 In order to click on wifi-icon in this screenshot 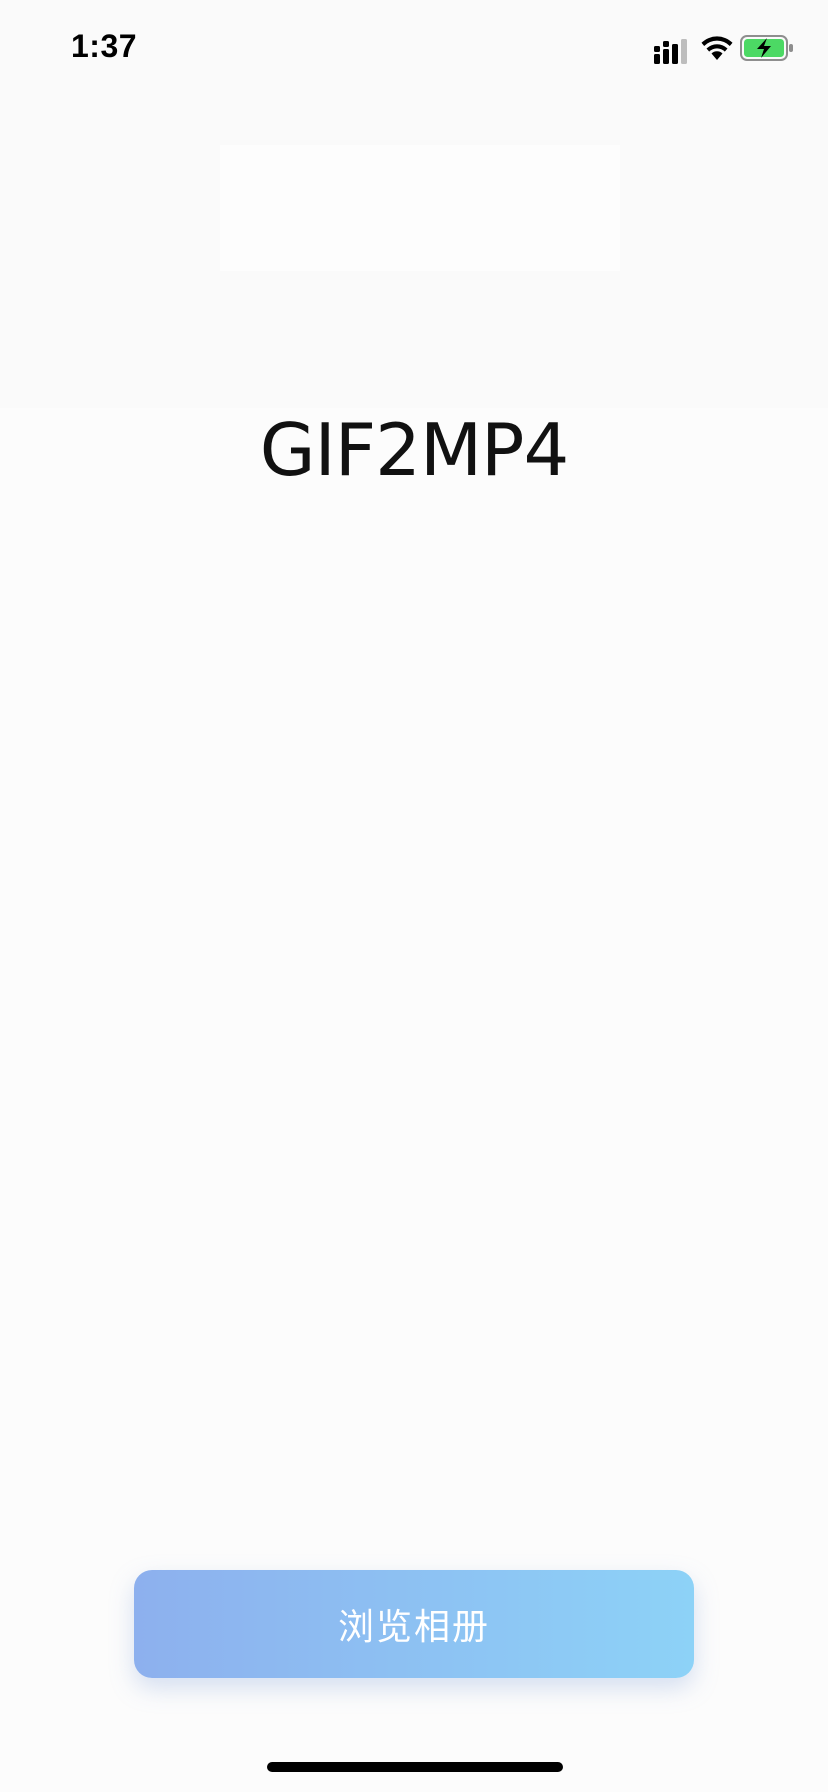, I will do `click(717, 48)`.